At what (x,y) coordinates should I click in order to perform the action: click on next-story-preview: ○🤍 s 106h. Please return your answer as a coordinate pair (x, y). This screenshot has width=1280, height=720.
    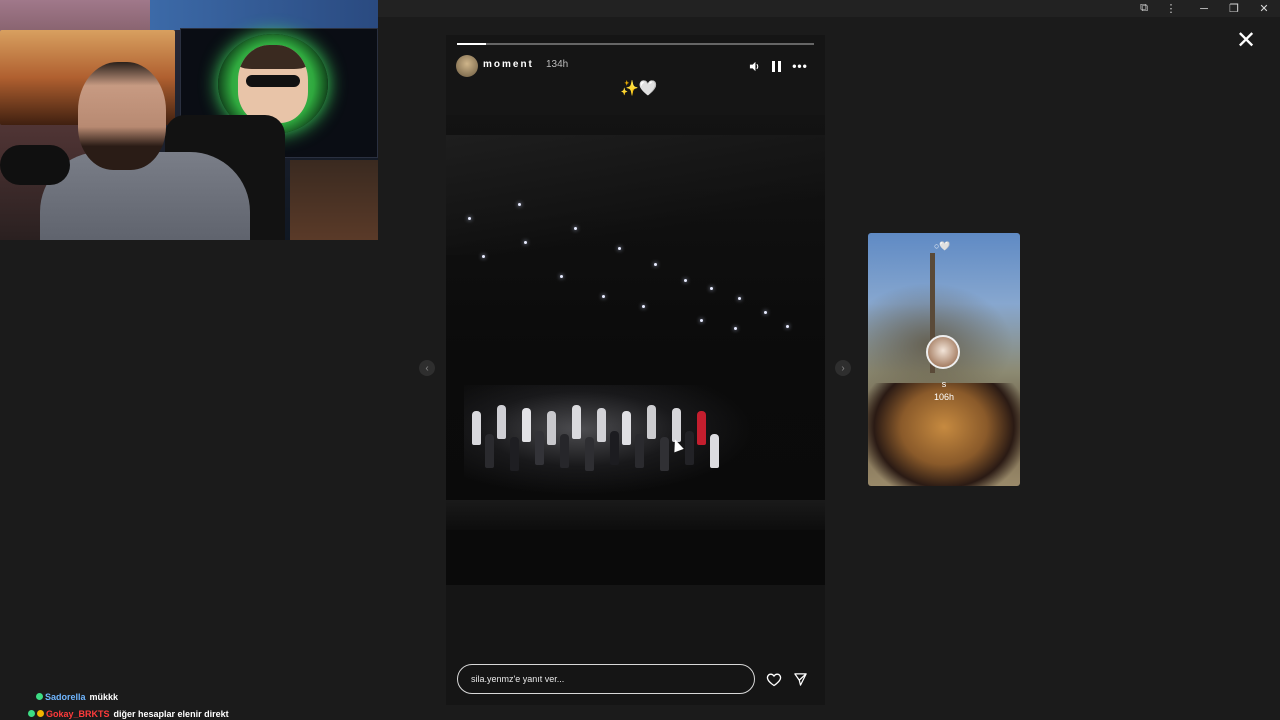
    Looking at the image, I should click on (944, 359).